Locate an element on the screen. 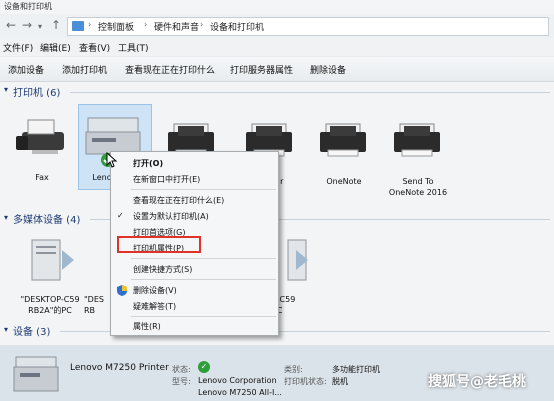 This screenshot has height=401, width=554. title-bar: 设备和打印机 is located at coordinates (277, 7).